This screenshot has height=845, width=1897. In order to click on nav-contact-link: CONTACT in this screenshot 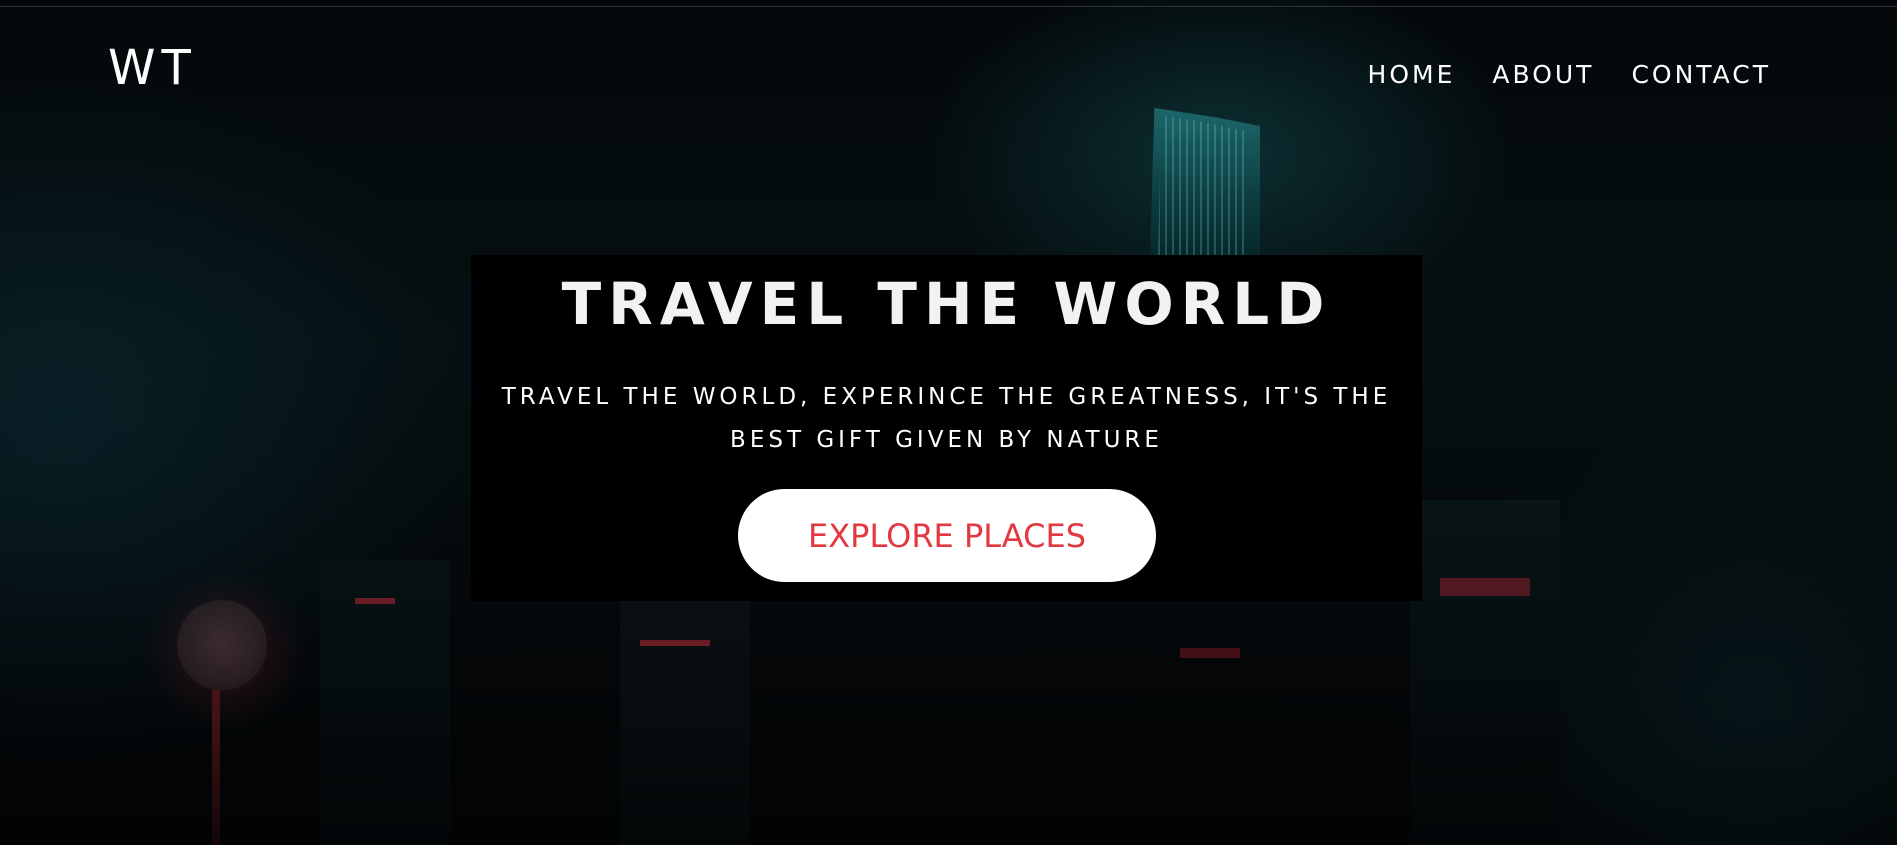, I will do `click(1701, 74)`.